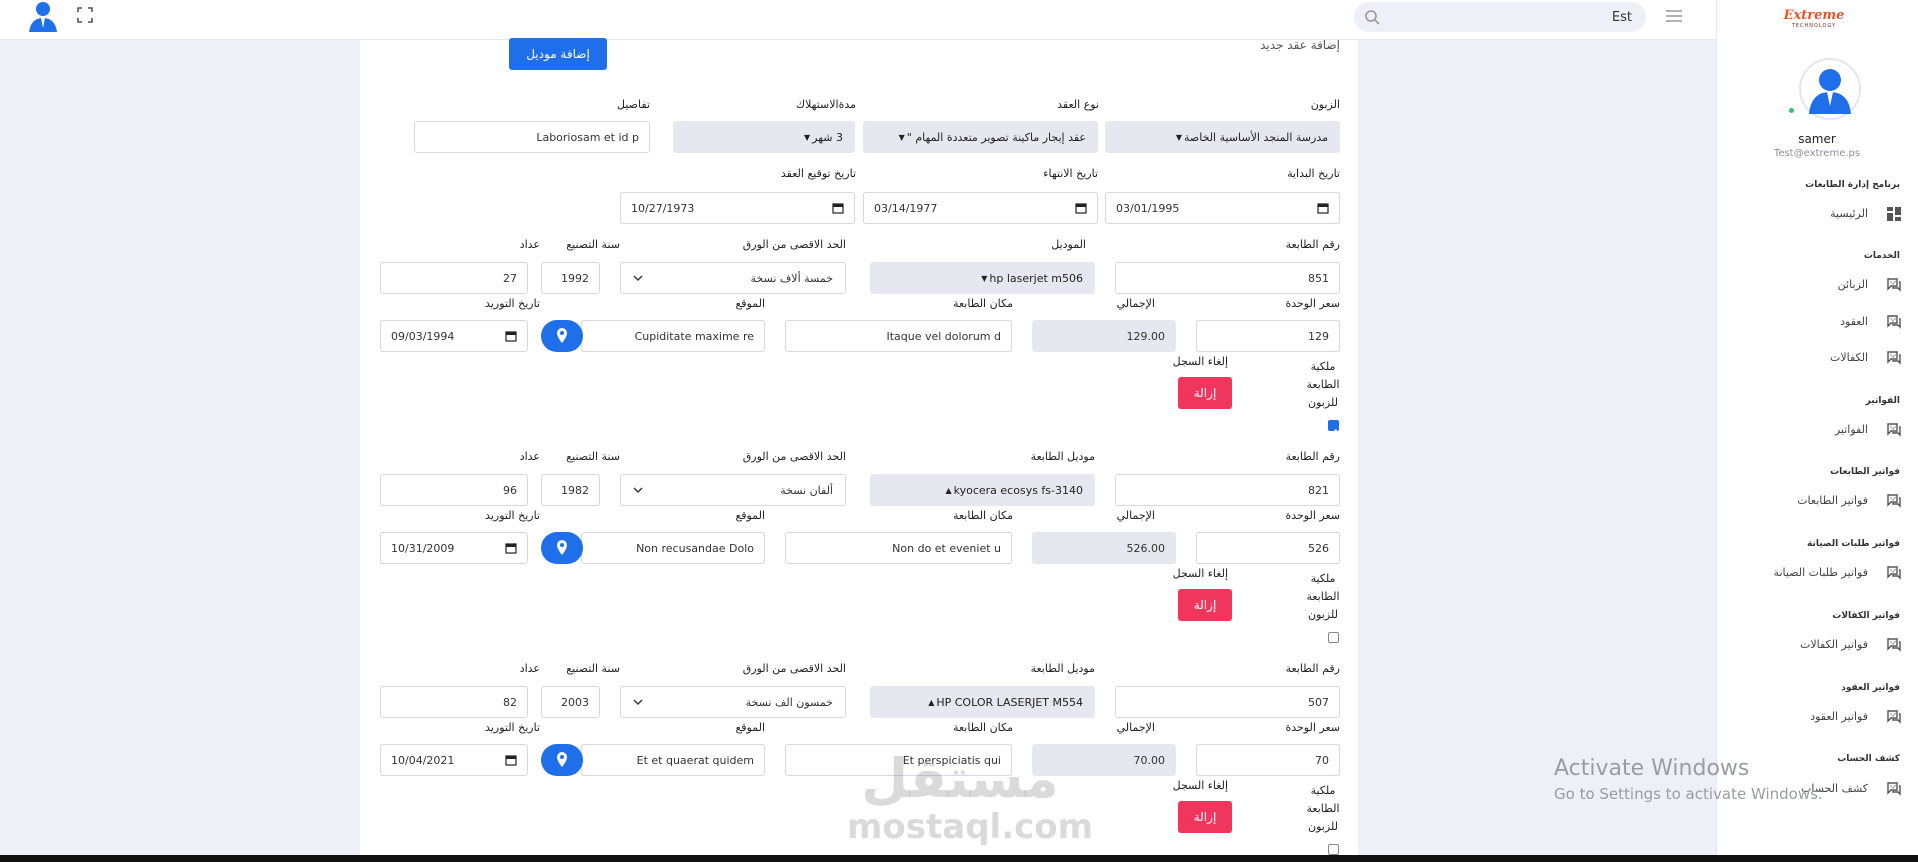 The width and height of the screenshot is (1918, 862). What do you see at coordinates (1868, 759) in the screenshot?
I see `section-title-account-statement: كشف الحساب` at bounding box center [1868, 759].